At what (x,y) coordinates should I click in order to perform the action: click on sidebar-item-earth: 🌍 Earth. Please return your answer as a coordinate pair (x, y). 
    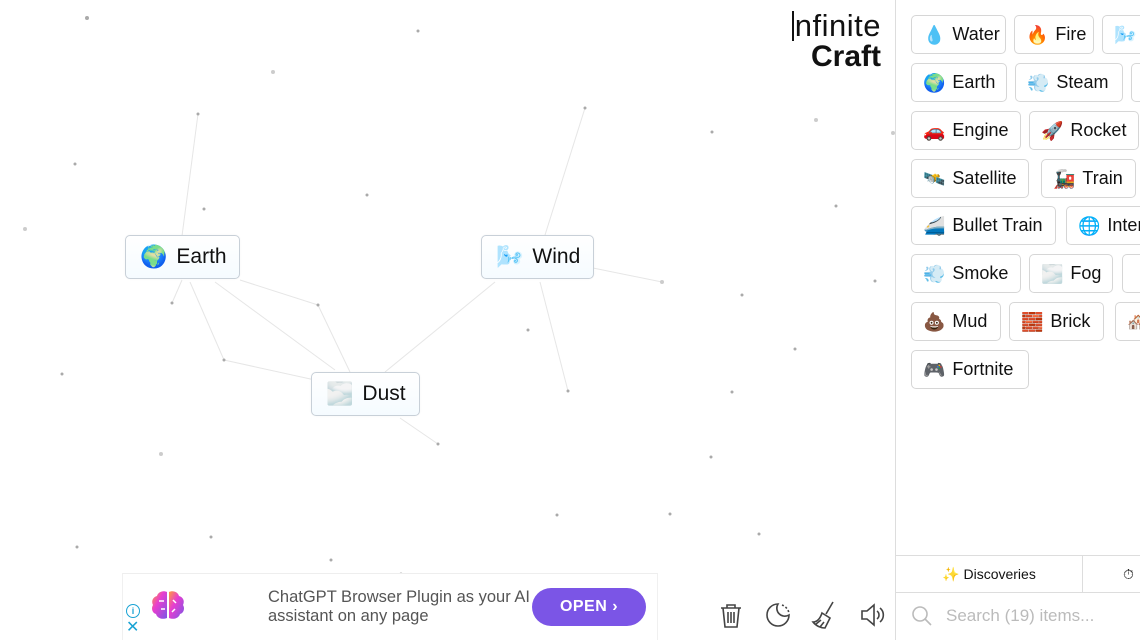
    Looking at the image, I should click on (959, 82).